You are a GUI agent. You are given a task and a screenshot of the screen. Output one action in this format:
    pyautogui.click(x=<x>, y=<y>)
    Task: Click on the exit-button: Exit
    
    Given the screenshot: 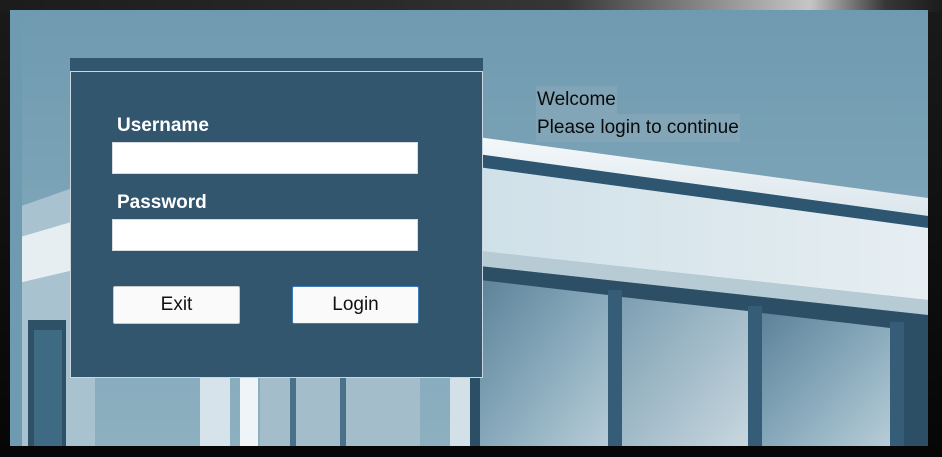 What is the action you would take?
    pyautogui.click(x=176, y=305)
    